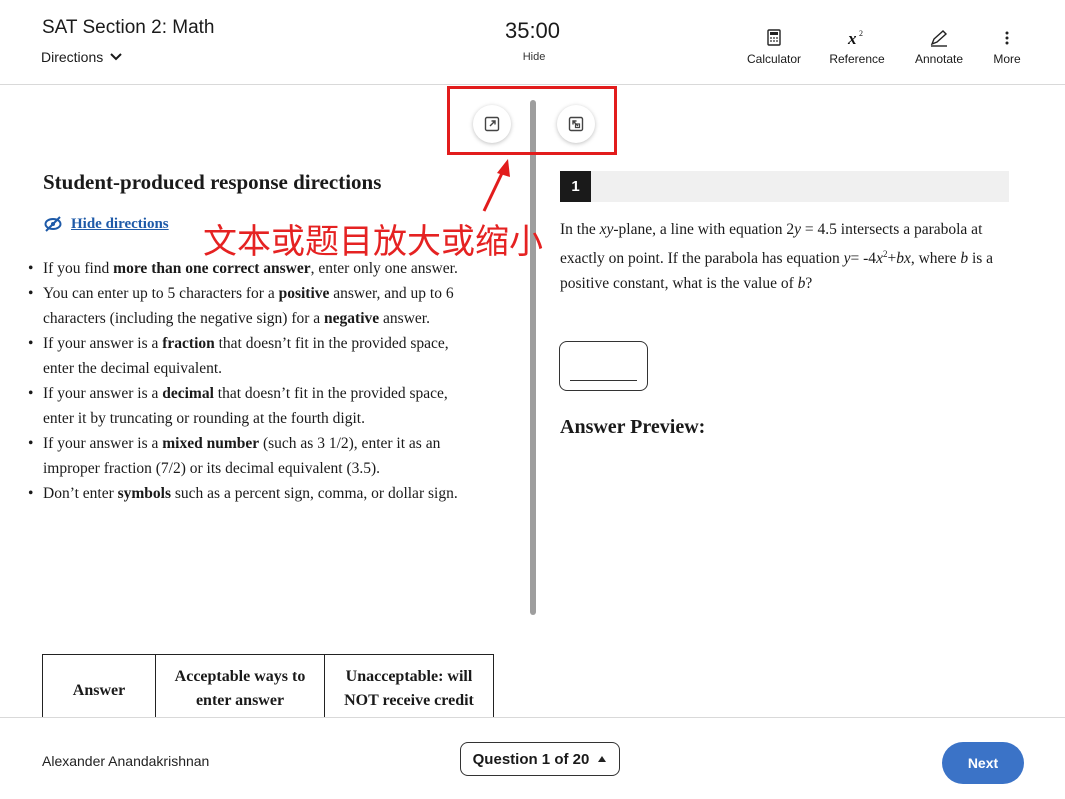 This screenshot has width=1065, height=799. I want to click on svg-text: x, so click(852, 38).